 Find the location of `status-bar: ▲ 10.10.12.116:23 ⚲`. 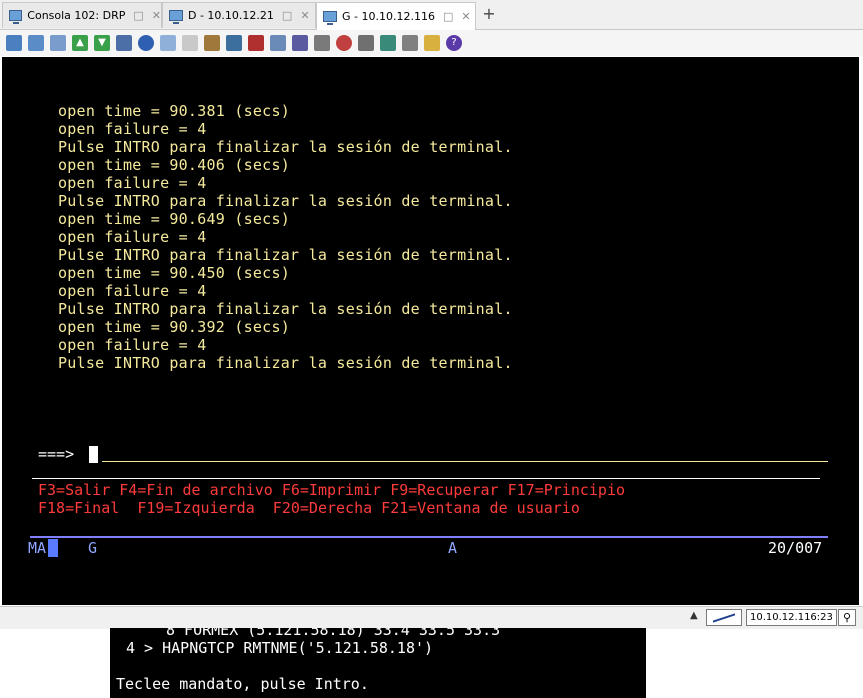

status-bar: ▲ 10.10.12.116:23 ⚲ is located at coordinates (431, 617).